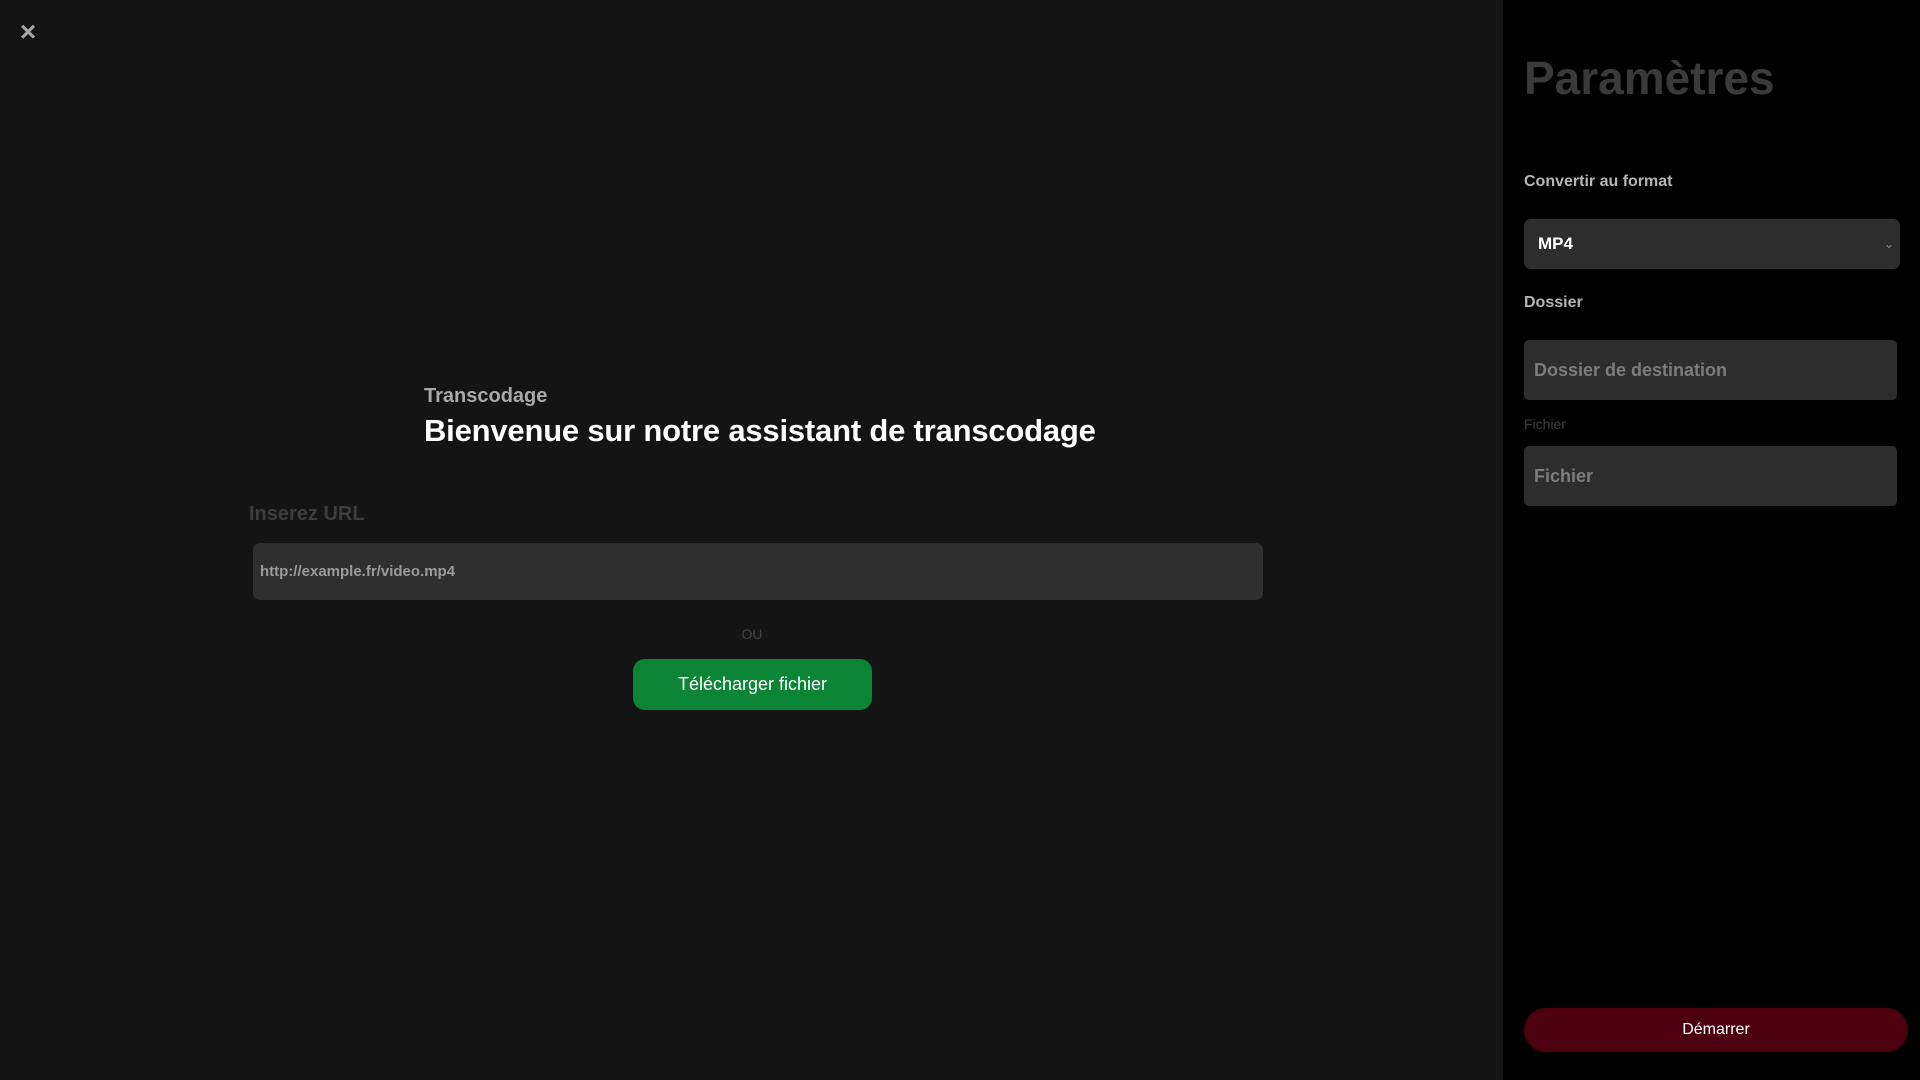 Image resolution: width=1920 pixels, height=1080 pixels. I want to click on folder-input, so click(1710, 370).